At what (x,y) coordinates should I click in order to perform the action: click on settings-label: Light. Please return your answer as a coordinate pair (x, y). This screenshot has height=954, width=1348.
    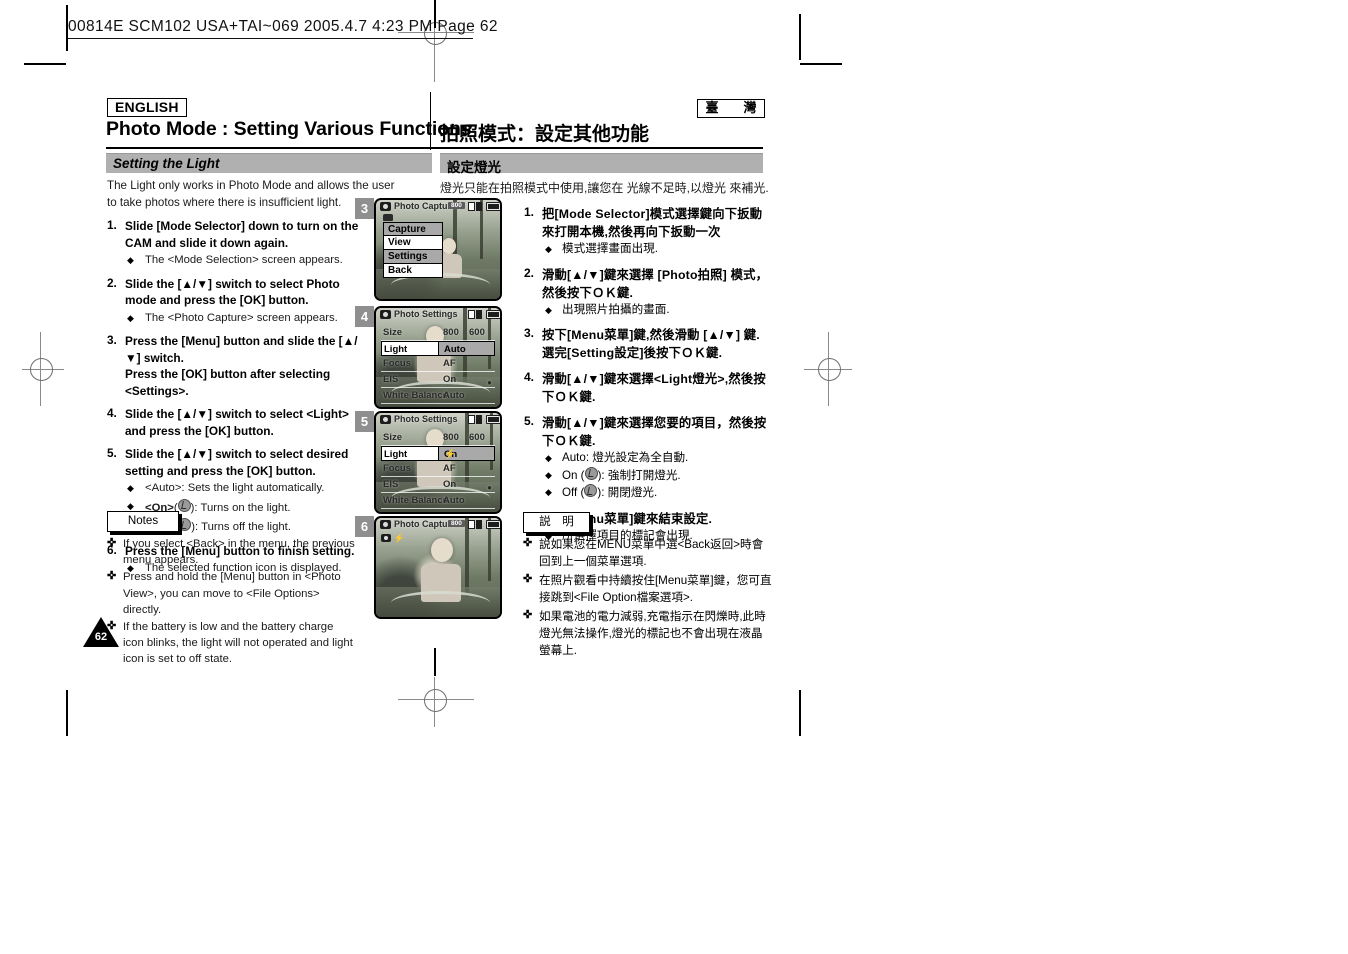
    Looking at the image, I should click on (396, 454).